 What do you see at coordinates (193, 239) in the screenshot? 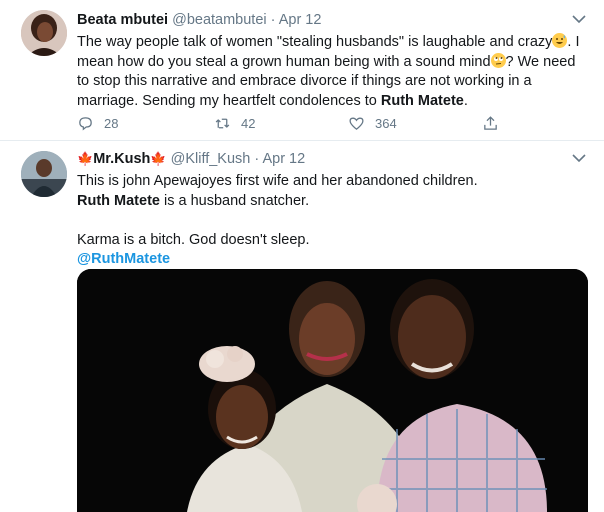
I see `tweet-line: Karma is a bitch. God doesn't sleep.` at bounding box center [193, 239].